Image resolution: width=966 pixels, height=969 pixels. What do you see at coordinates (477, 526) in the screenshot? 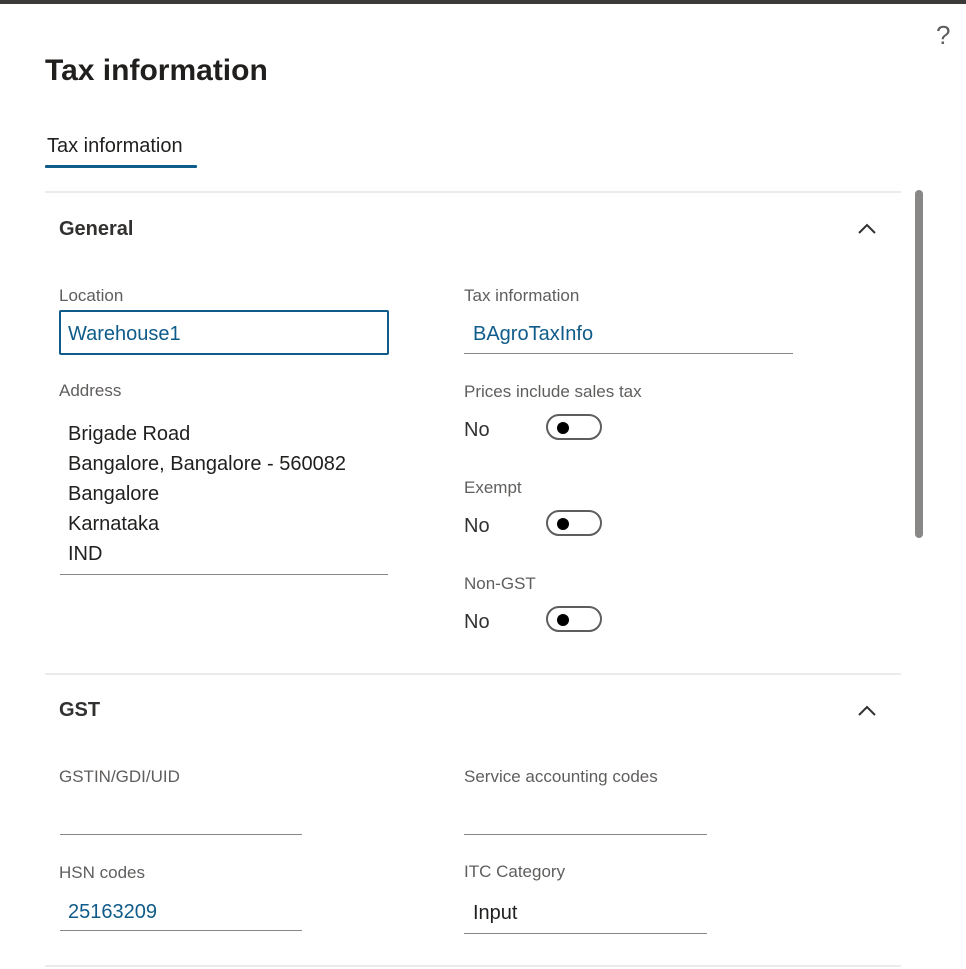
I see `exempt-state: No` at bounding box center [477, 526].